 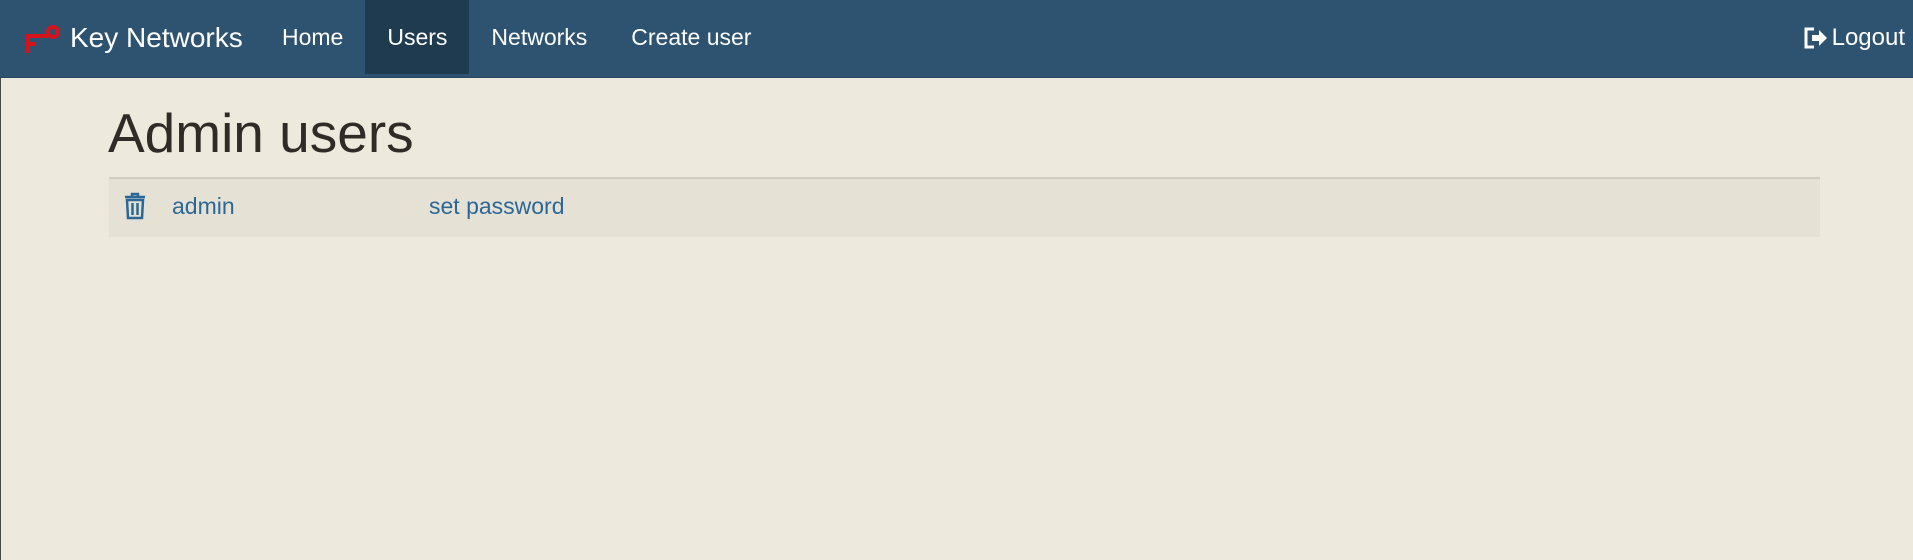 What do you see at coordinates (203, 206) in the screenshot?
I see `user-name-link: admin` at bounding box center [203, 206].